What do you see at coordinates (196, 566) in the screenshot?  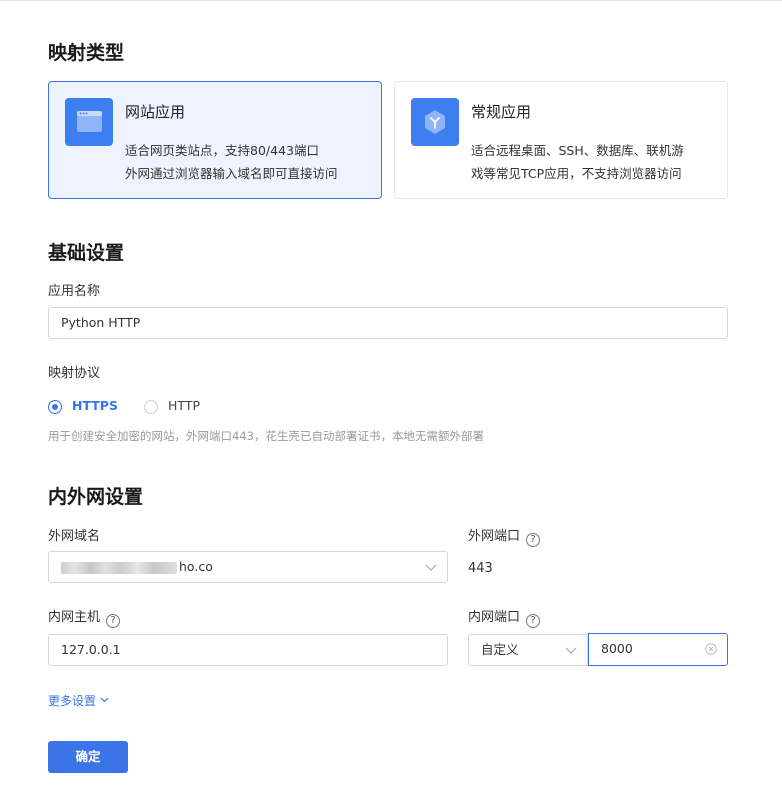 I see `domain-suffix: ho.co` at bounding box center [196, 566].